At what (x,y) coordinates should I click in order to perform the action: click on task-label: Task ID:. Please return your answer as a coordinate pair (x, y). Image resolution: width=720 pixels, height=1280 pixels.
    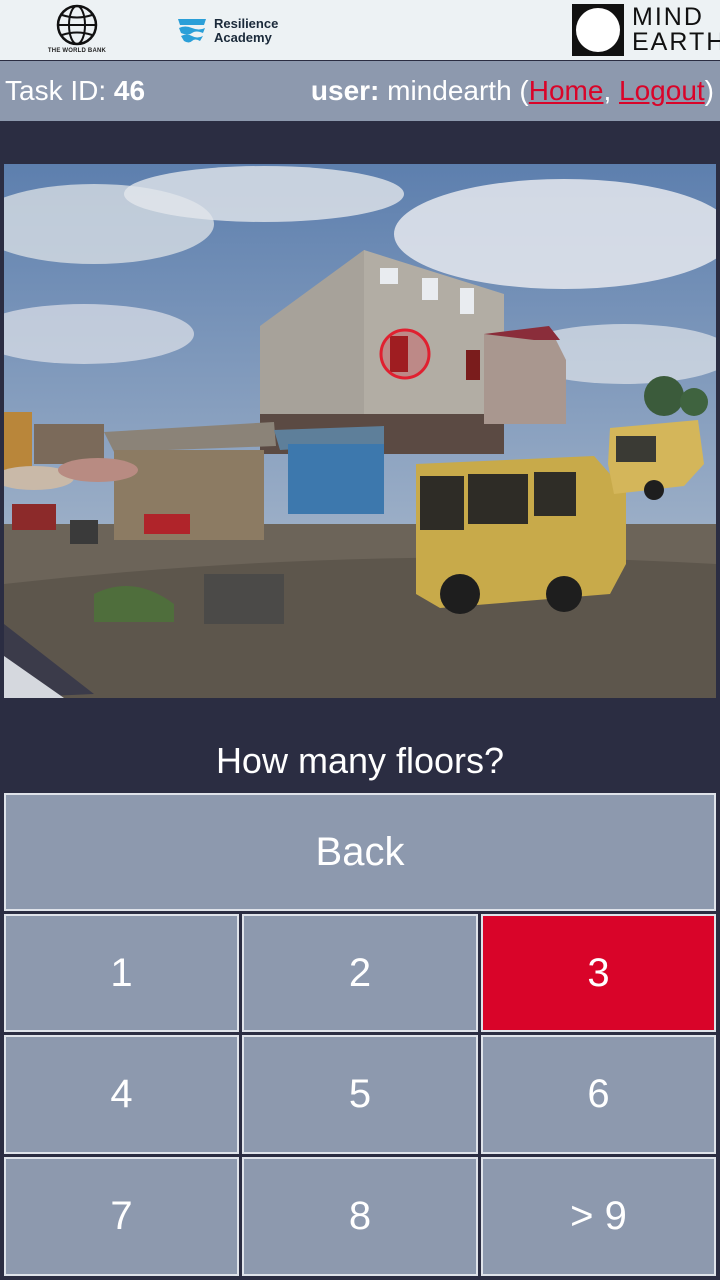
    Looking at the image, I should click on (56, 90).